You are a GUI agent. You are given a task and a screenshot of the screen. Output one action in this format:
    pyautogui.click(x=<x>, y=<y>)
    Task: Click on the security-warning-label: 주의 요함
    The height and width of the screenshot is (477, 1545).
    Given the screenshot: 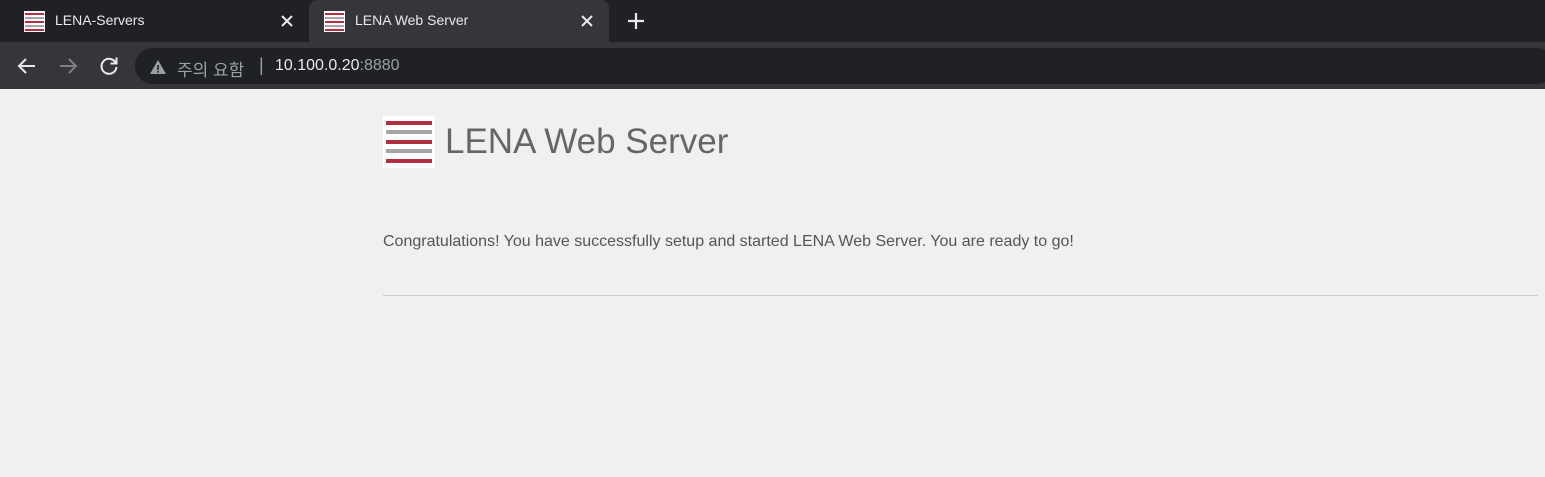 What is the action you would take?
    pyautogui.click(x=210, y=68)
    